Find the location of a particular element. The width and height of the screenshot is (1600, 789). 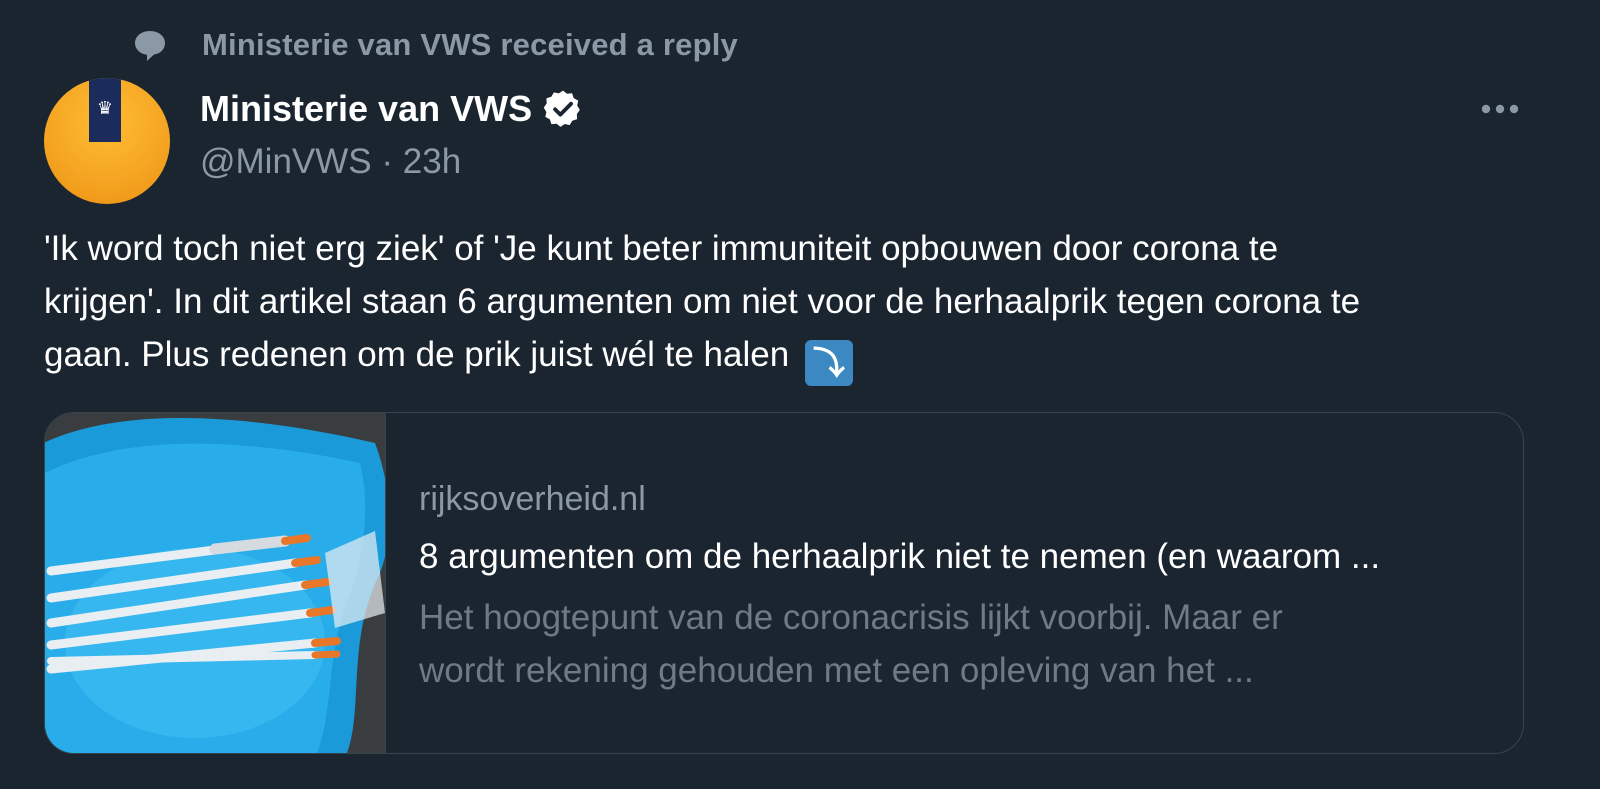

avatar: ♛ is located at coordinates (107, 141).